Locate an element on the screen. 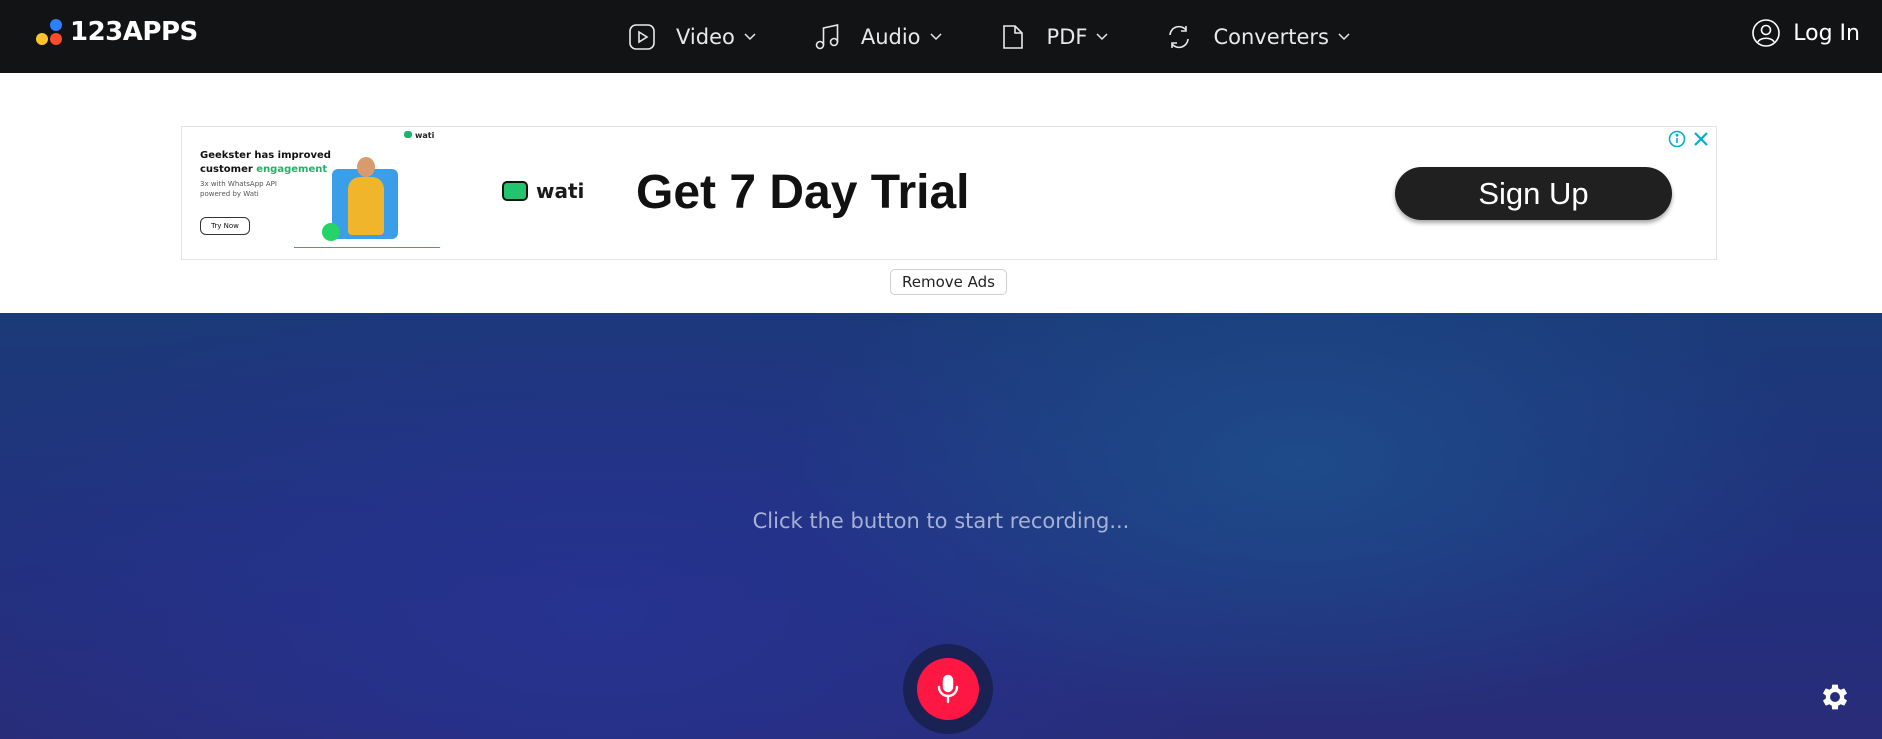 This screenshot has width=1882, height=739. remove-ads-button: Remove Ads is located at coordinates (948, 282).